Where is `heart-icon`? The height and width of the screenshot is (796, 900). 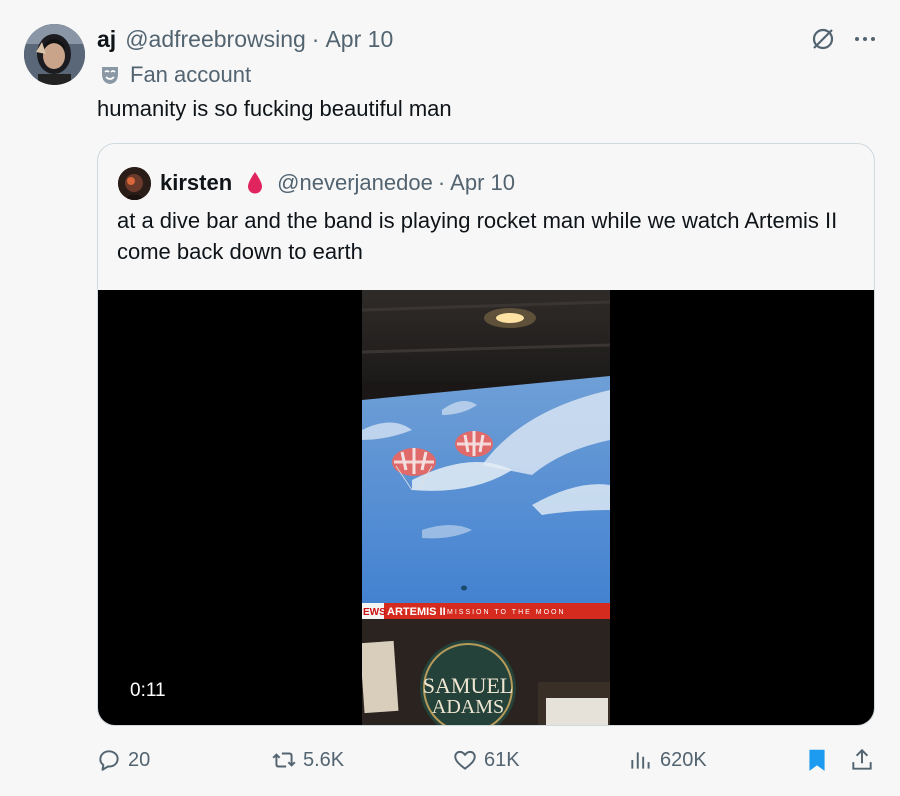
heart-icon is located at coordinates (465, 760).